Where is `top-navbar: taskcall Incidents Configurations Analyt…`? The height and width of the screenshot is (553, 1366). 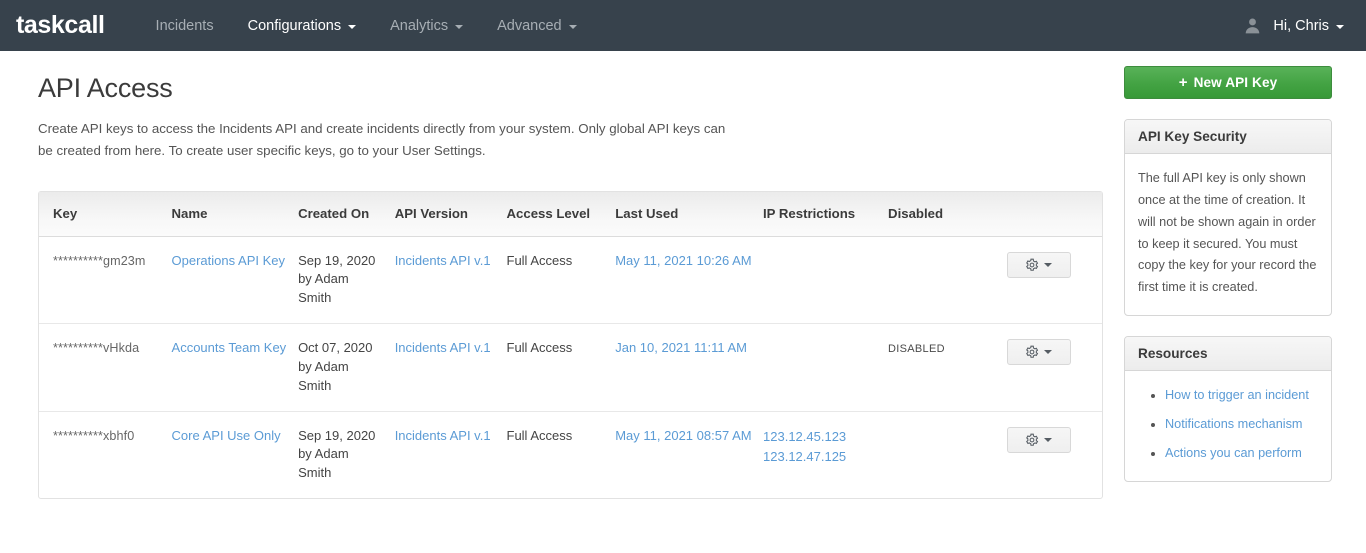
top-navbar: taskcall Incidents Configurations Analyt… is located at coordinates (683, 25).